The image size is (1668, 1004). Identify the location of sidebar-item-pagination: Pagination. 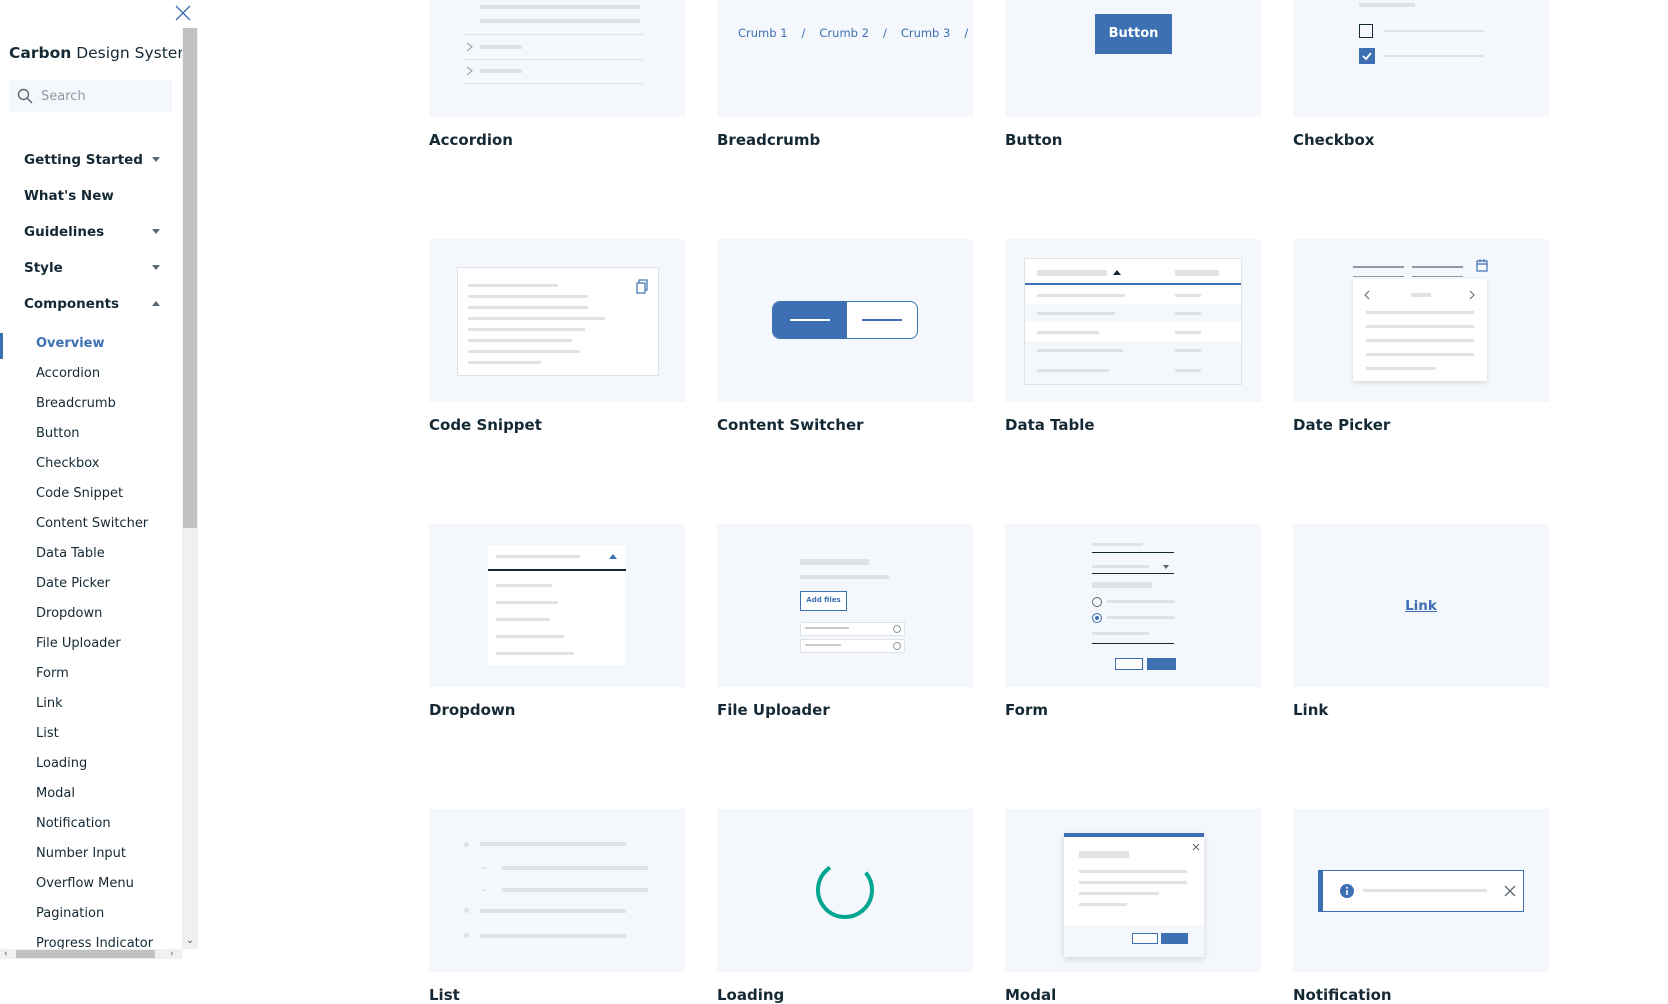
(70, 913).